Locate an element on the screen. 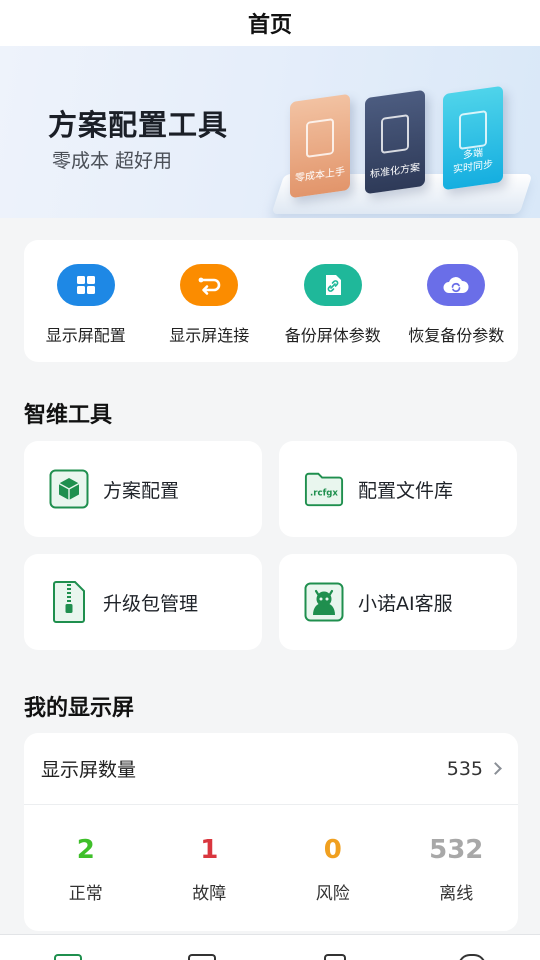  quick-action-backup-params: 备份屏体参数 is located at coordinates (333, 301).